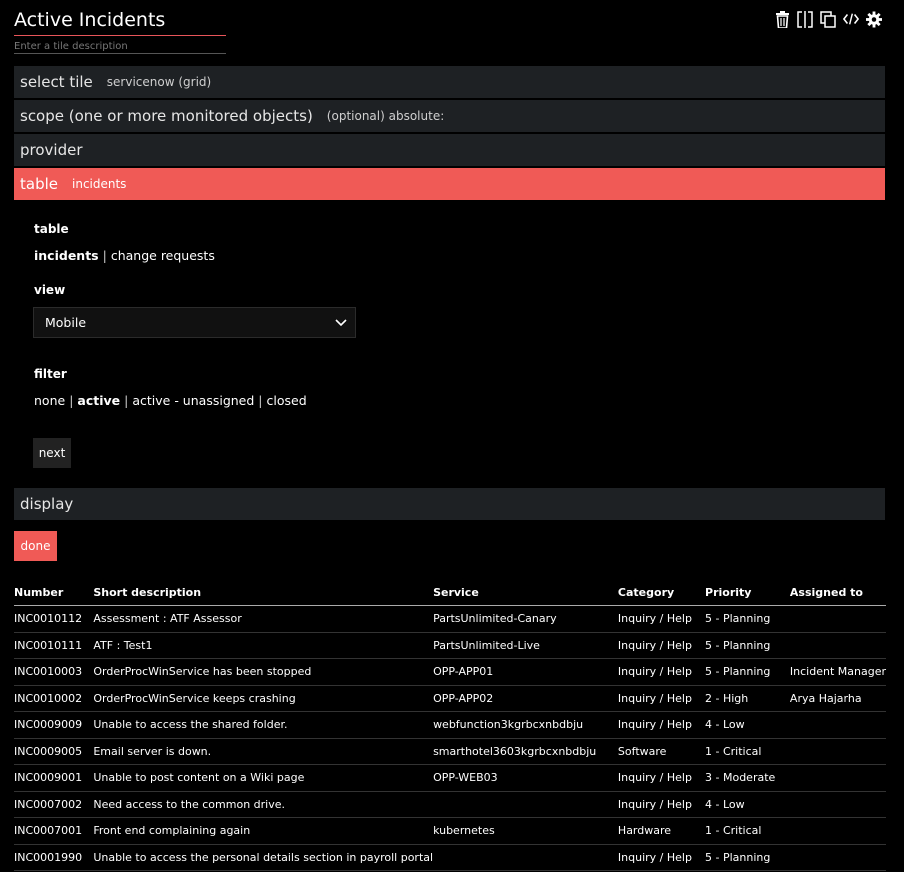 The width and height of the screenshot is (904, 872). Describe the element at coordinates (837, 672) in the screenshot. I see `cell-assigned-to: Incident Manager` at that location.